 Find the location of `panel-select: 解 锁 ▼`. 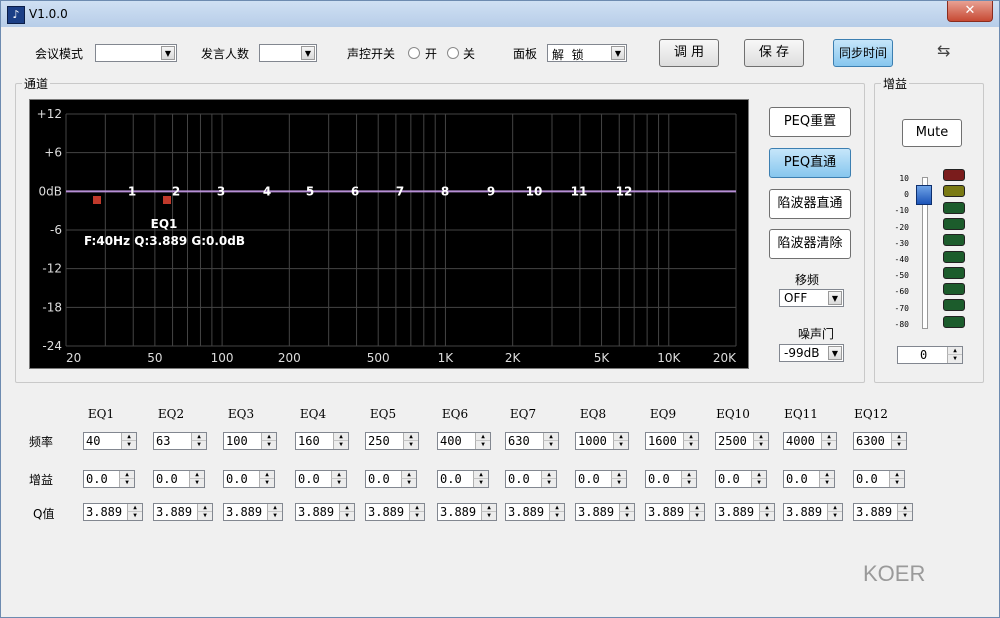

panel-select: 解 锁 ▼ is located at coordinates (587, 53).